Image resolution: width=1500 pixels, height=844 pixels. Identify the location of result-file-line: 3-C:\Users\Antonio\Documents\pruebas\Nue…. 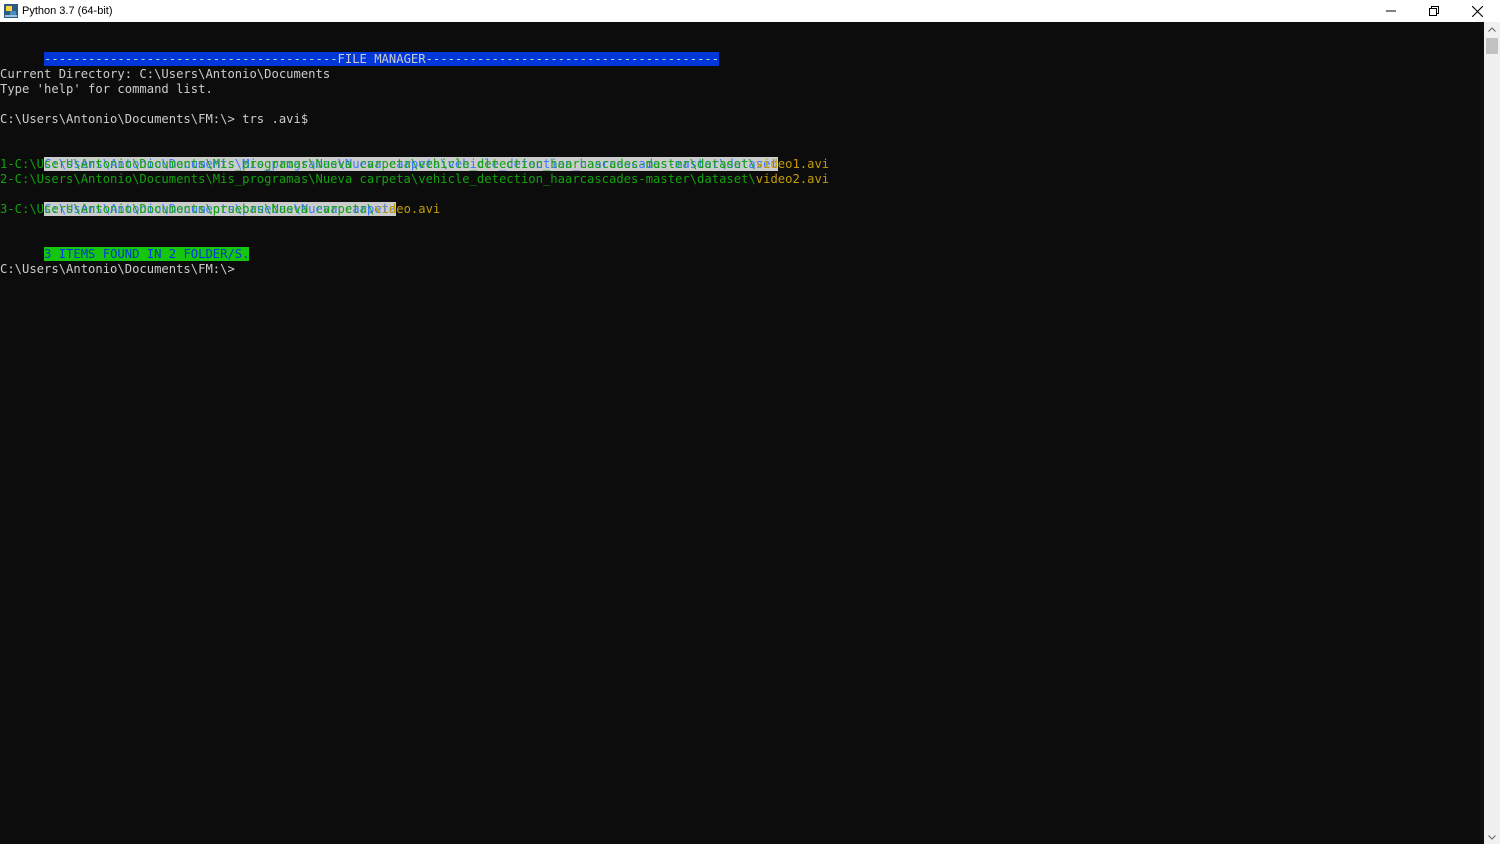
(220, 209).